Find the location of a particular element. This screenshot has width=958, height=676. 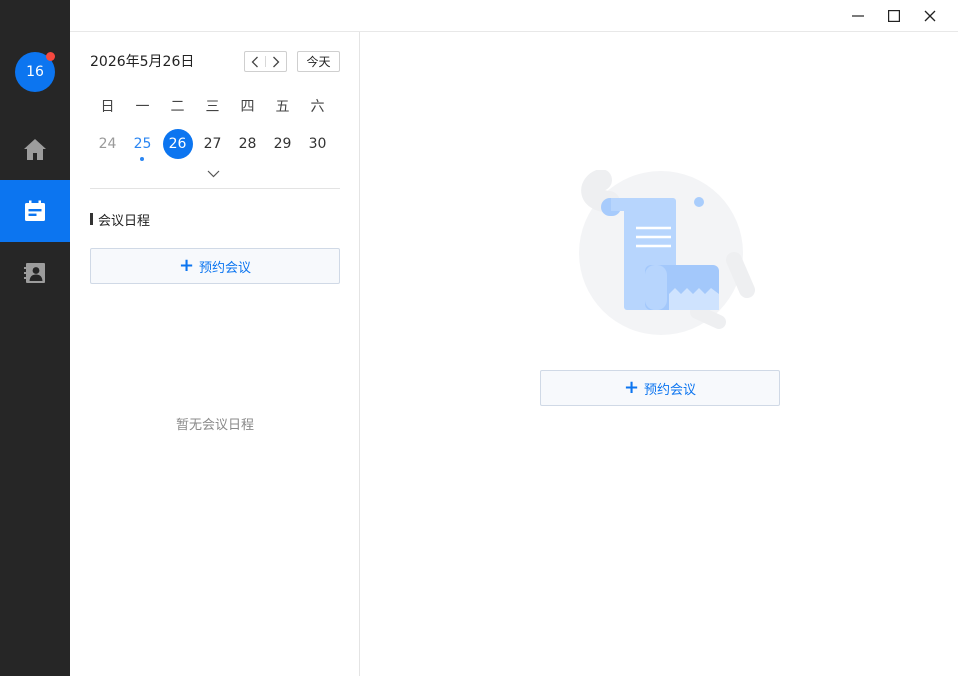

chevron-right-icon is located at coordinates (276, 61).